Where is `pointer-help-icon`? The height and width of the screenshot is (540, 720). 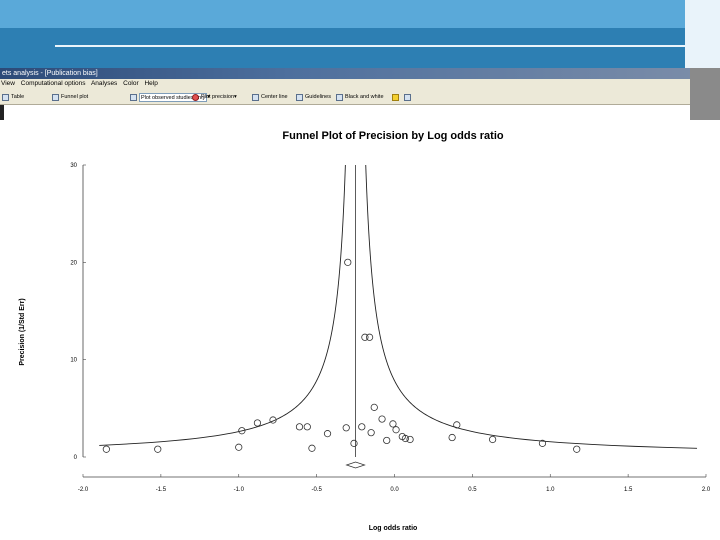
pointer-help-icon is located at coordinates (395, 97).